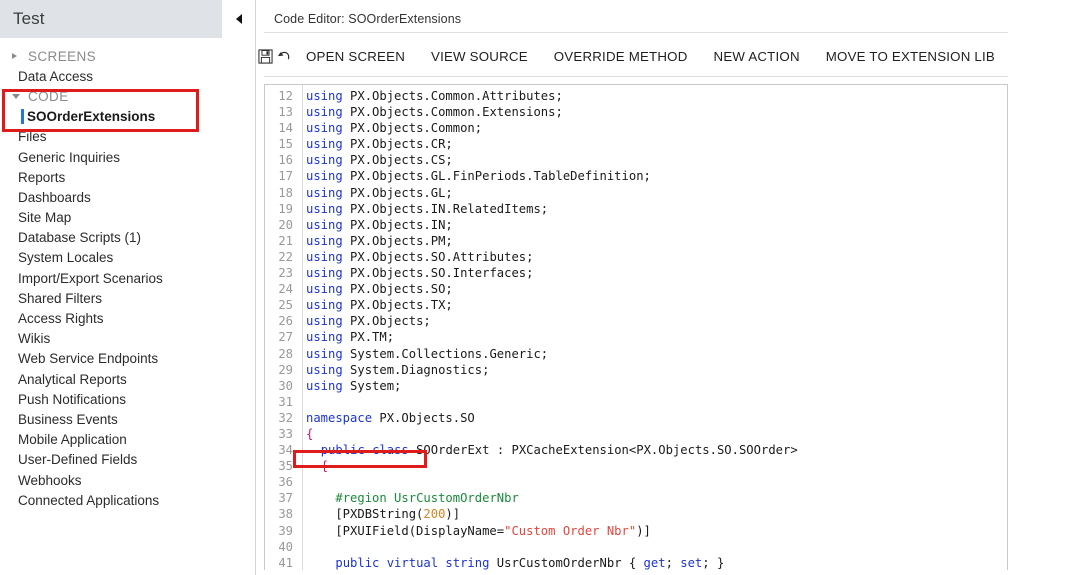  I want to click on code-line: 19 using PX.Objects.IN.RelatedItems;, so click(636, 209).